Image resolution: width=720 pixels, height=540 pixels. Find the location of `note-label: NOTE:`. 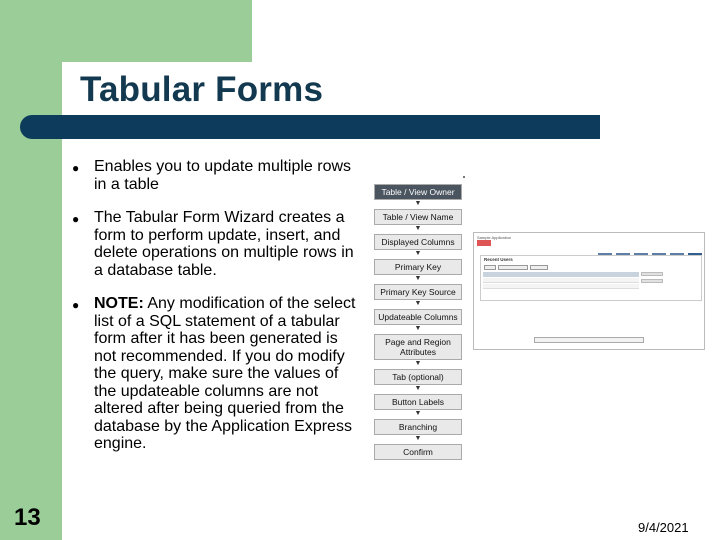

note-label: NOTE: is located at coordinates (119, 303).